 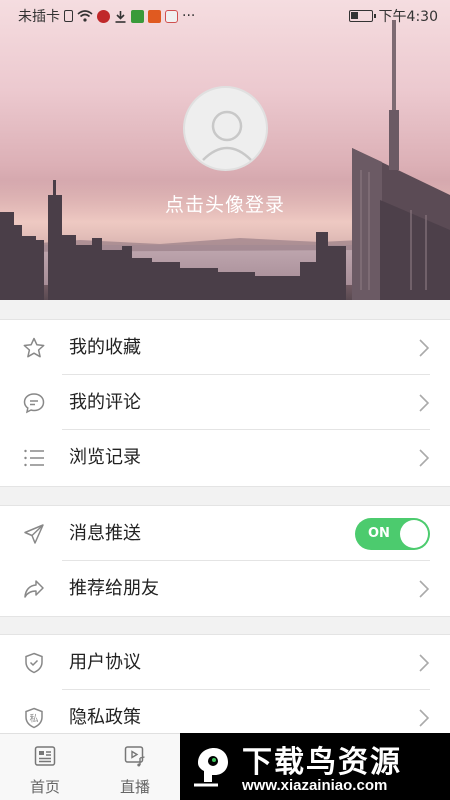 I want to click on comment-icon, so click(x=34, y=403).